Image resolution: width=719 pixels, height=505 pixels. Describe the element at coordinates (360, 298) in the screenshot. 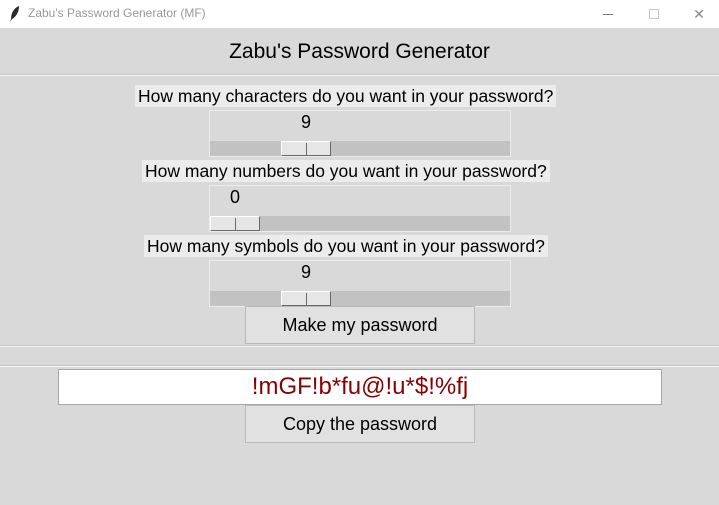

I see `symbols-slider-trough` at that location.